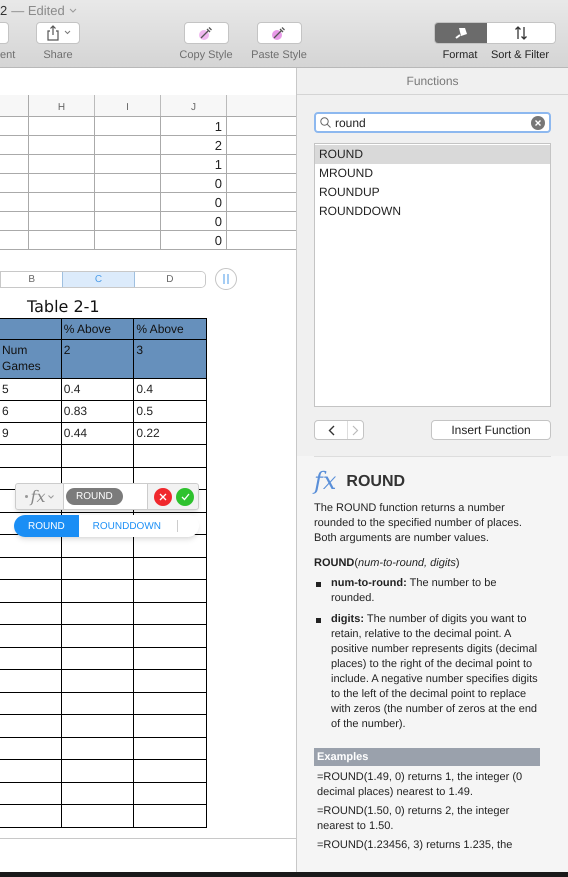  Describe the element at coordinates (331, 430) in the screenshot. I see `chevron-left-icon` at that location.